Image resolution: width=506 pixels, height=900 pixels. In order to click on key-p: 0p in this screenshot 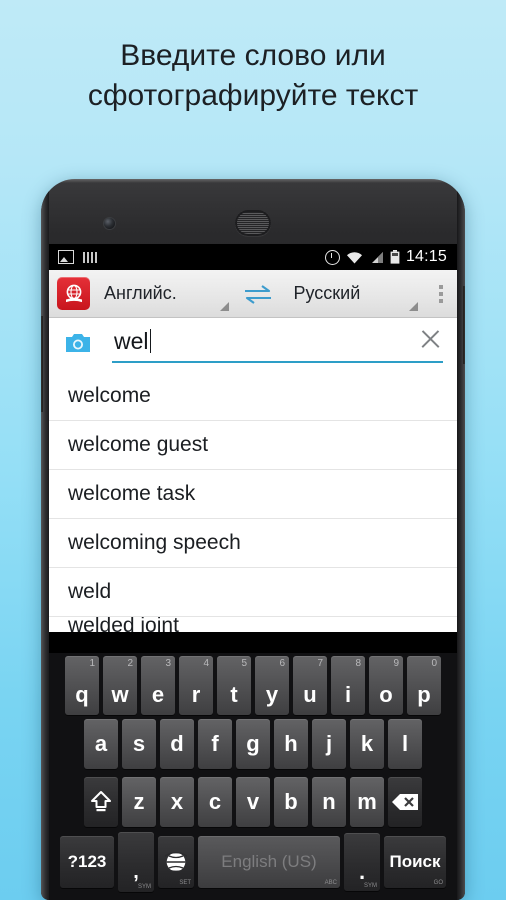, I will do `click(424, 685)`.